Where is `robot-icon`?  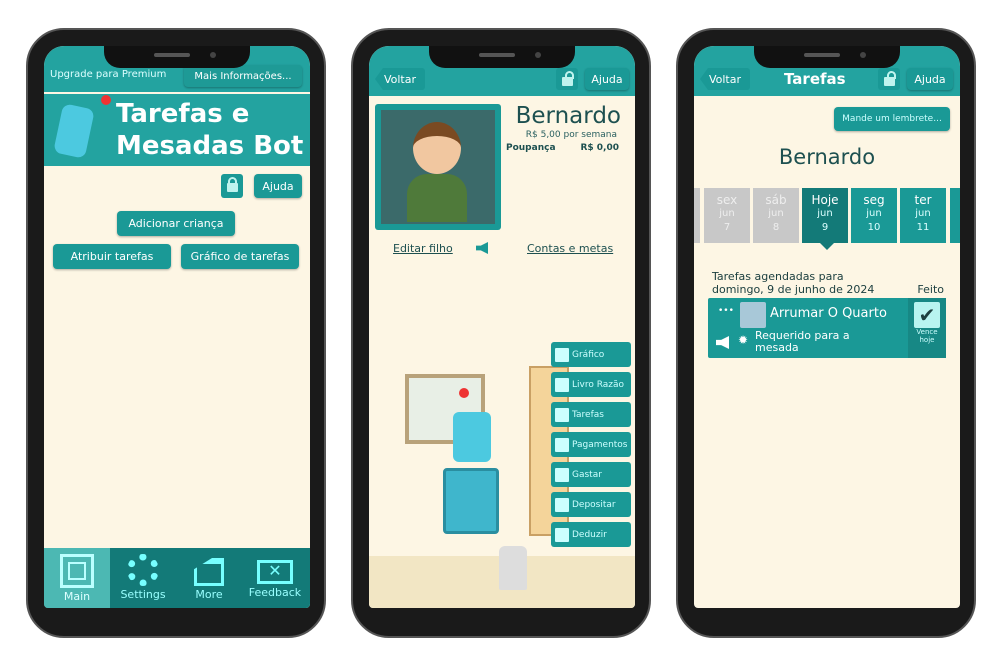 robot-icon is located at coordinates (472, 437).